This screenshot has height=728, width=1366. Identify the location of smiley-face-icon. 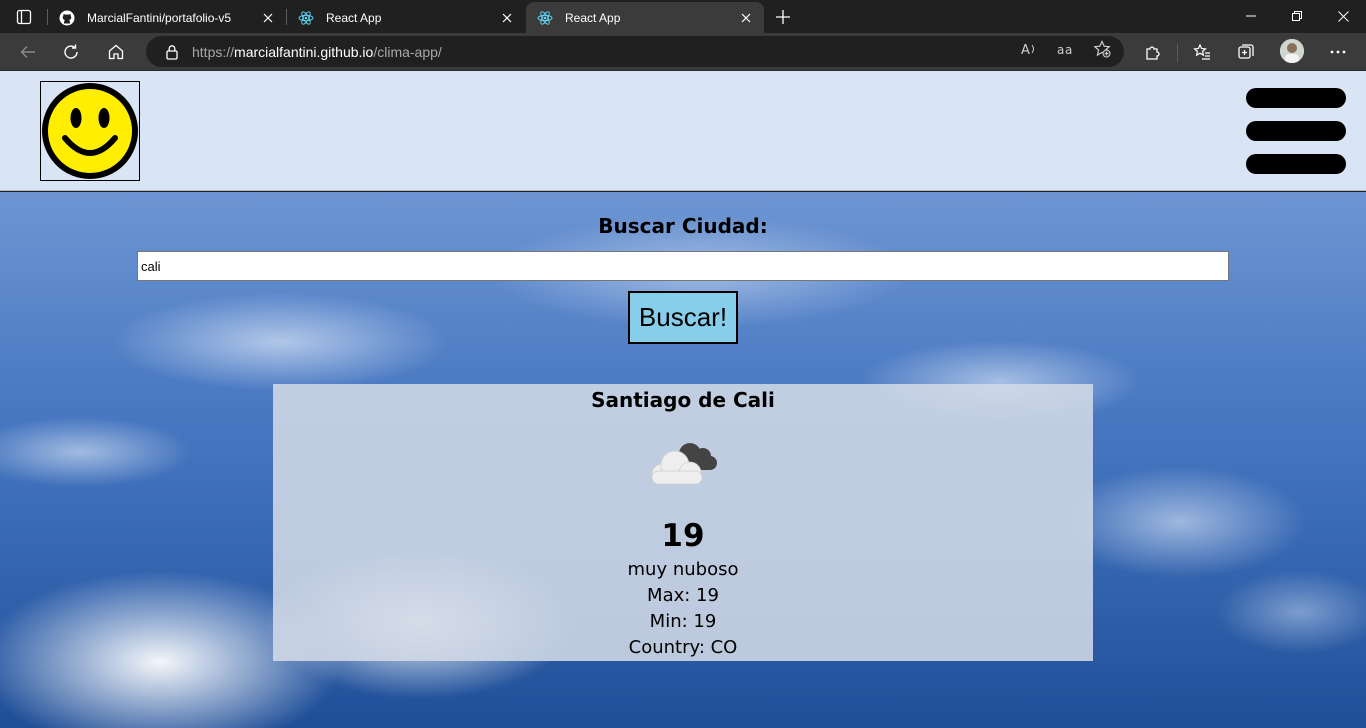
(90, 131).